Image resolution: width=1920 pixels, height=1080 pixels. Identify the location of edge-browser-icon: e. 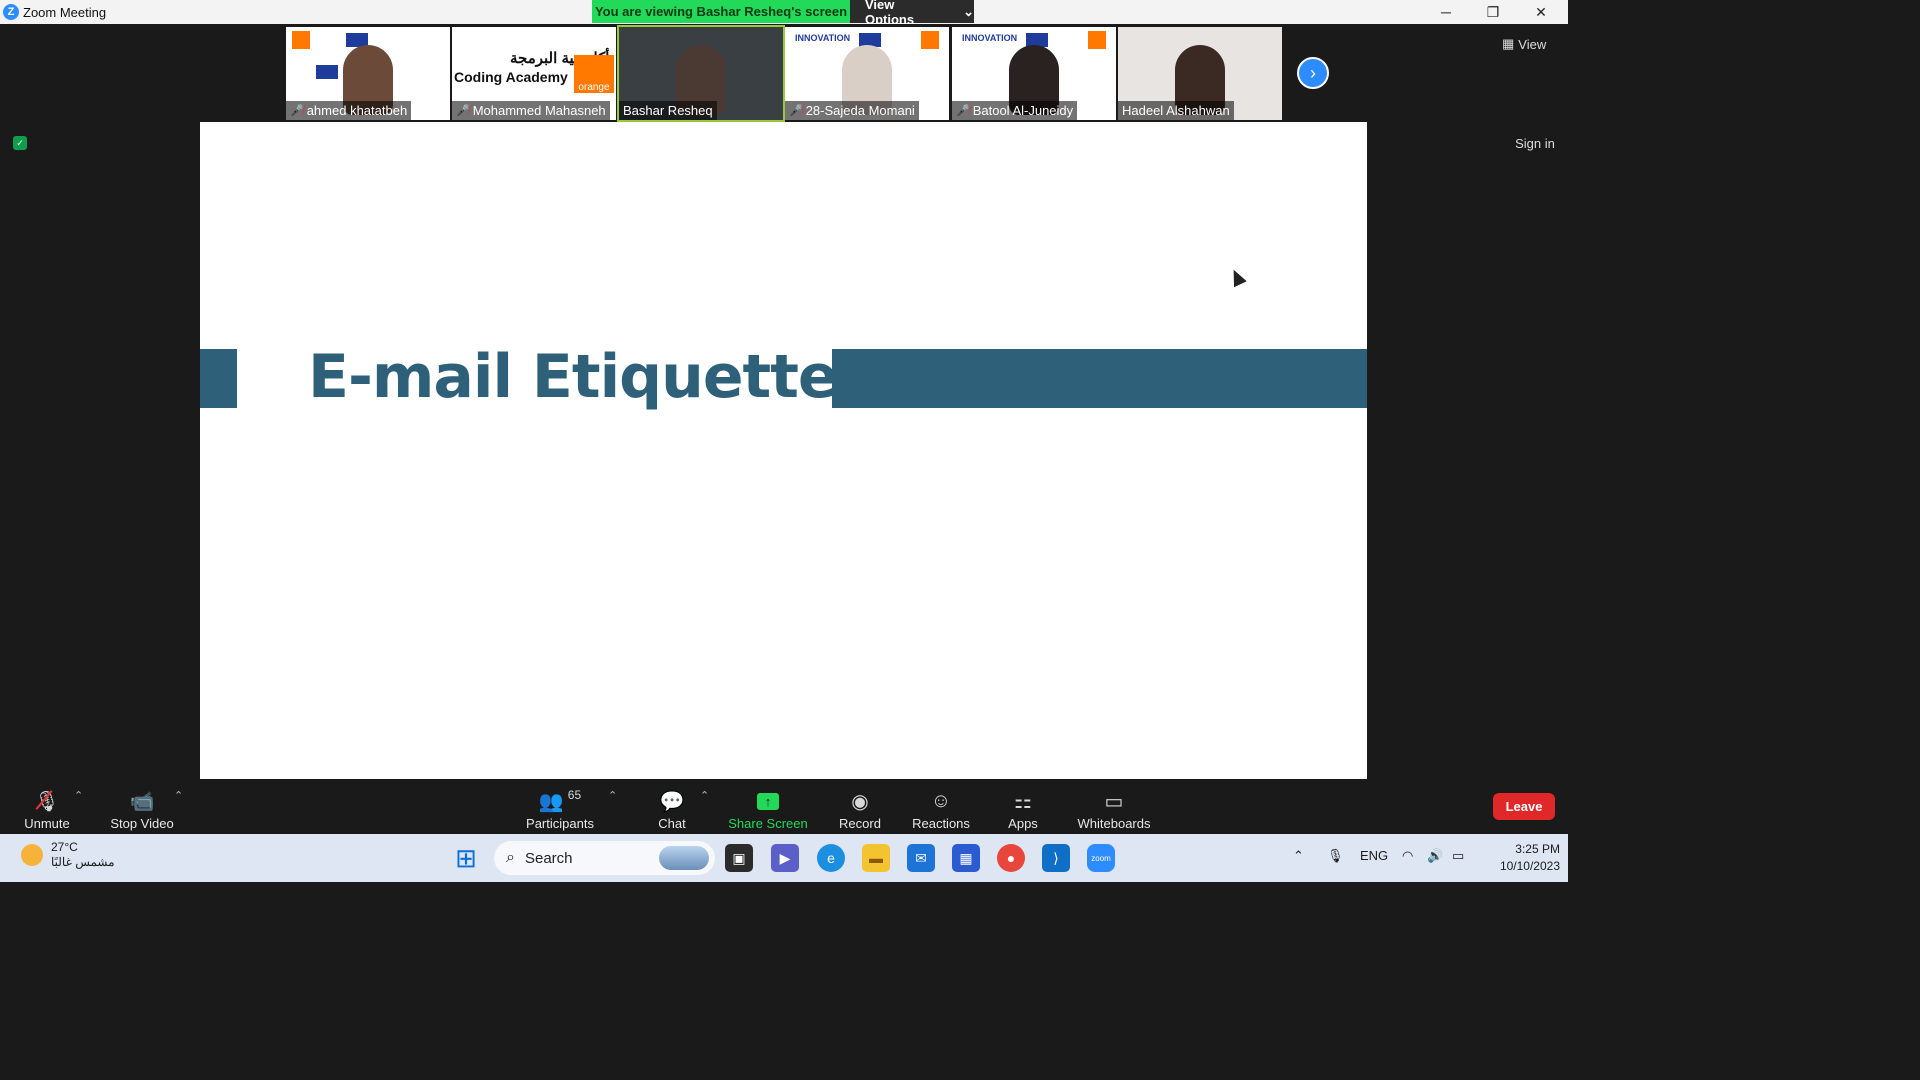
(831, 858).